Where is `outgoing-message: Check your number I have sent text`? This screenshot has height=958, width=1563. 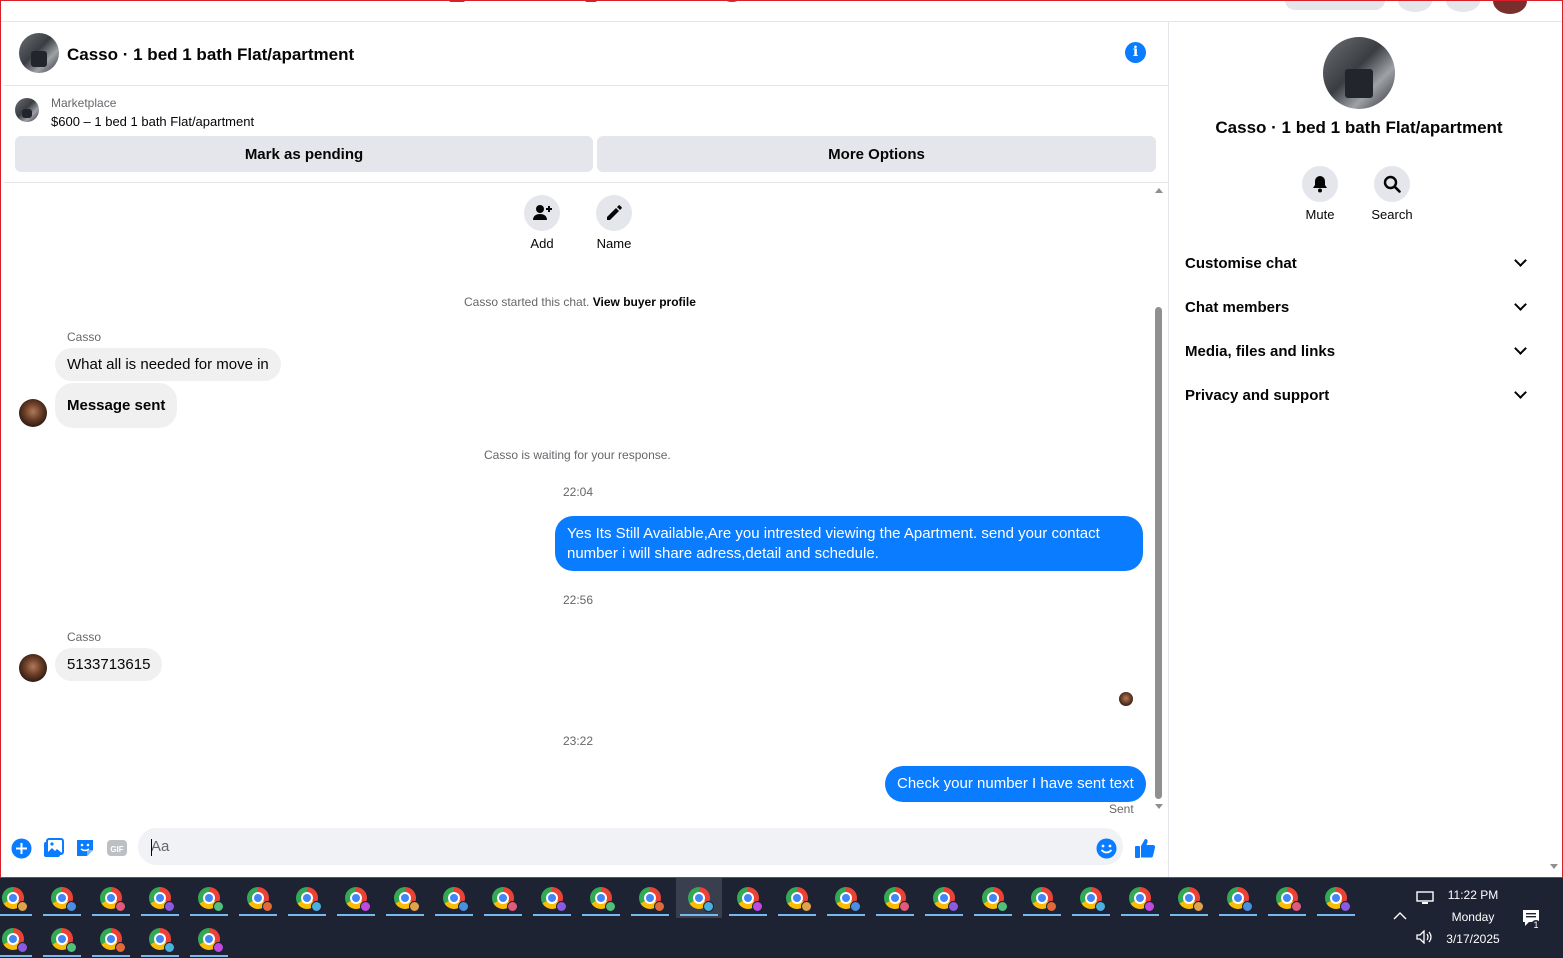
outgoing-message: Check your number I have sent text is located at coordinates (1015, 784).